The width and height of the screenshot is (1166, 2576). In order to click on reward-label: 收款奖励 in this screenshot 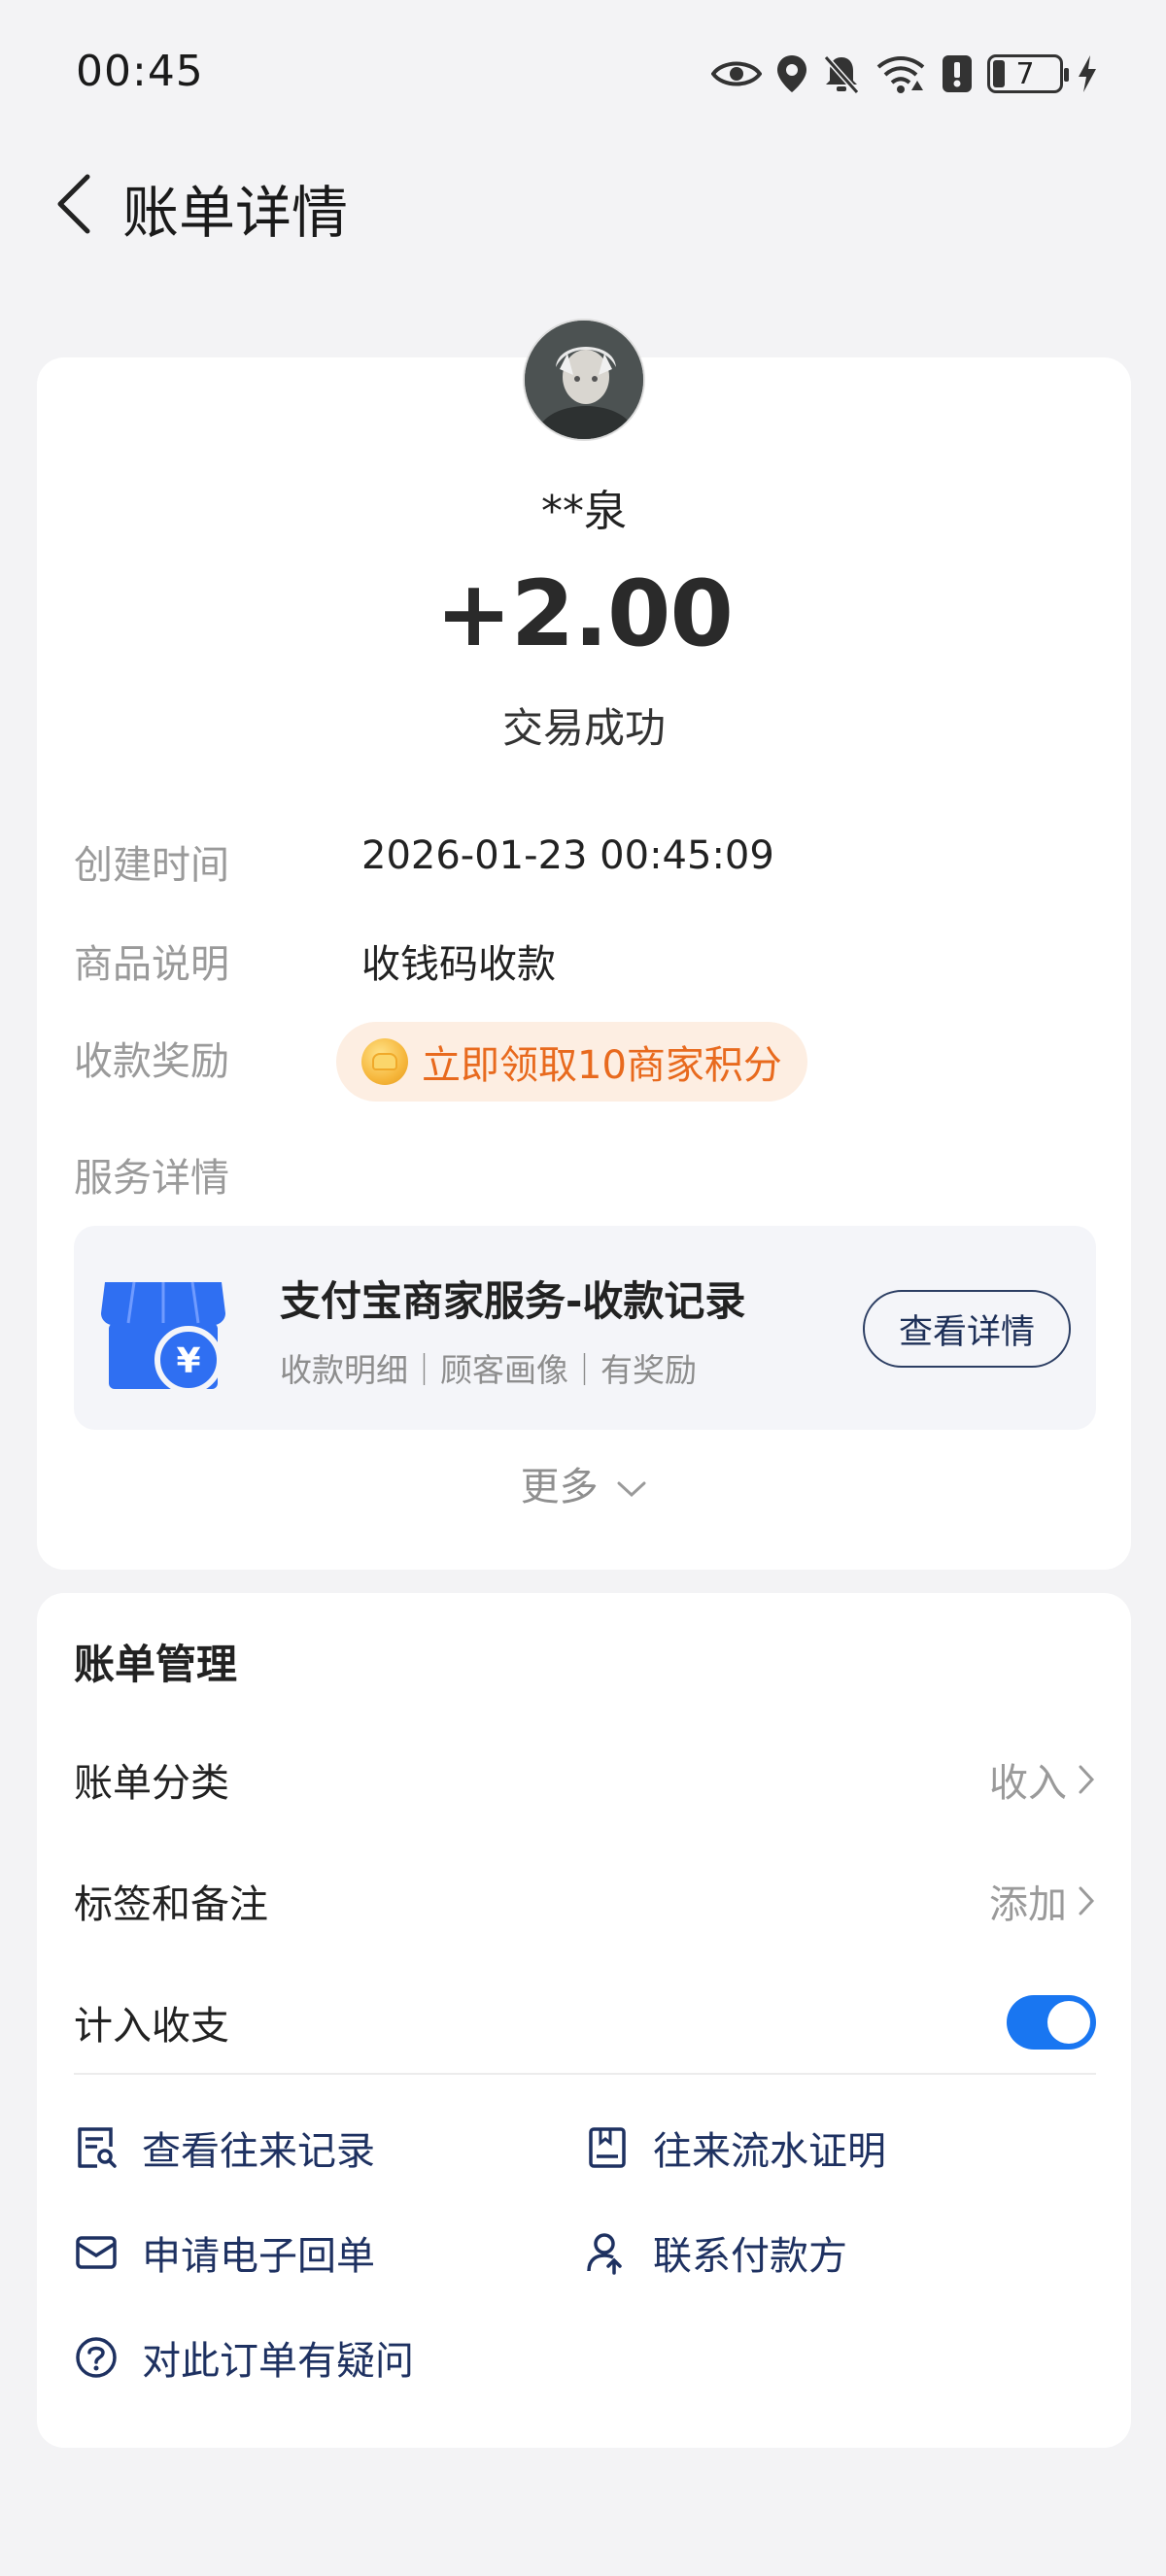, I will do `click(151, 1061)`.